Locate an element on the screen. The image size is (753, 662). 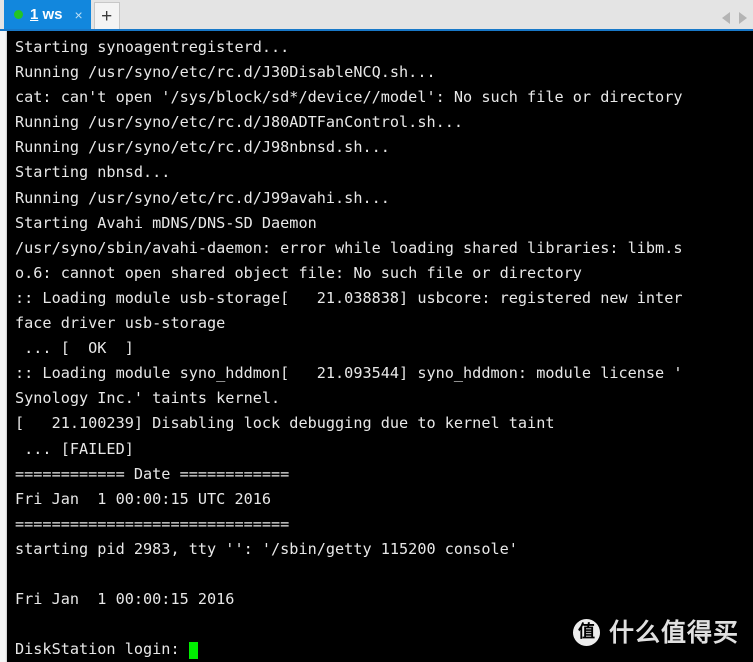
tab-name: ws is located at coordinates (52, 14).